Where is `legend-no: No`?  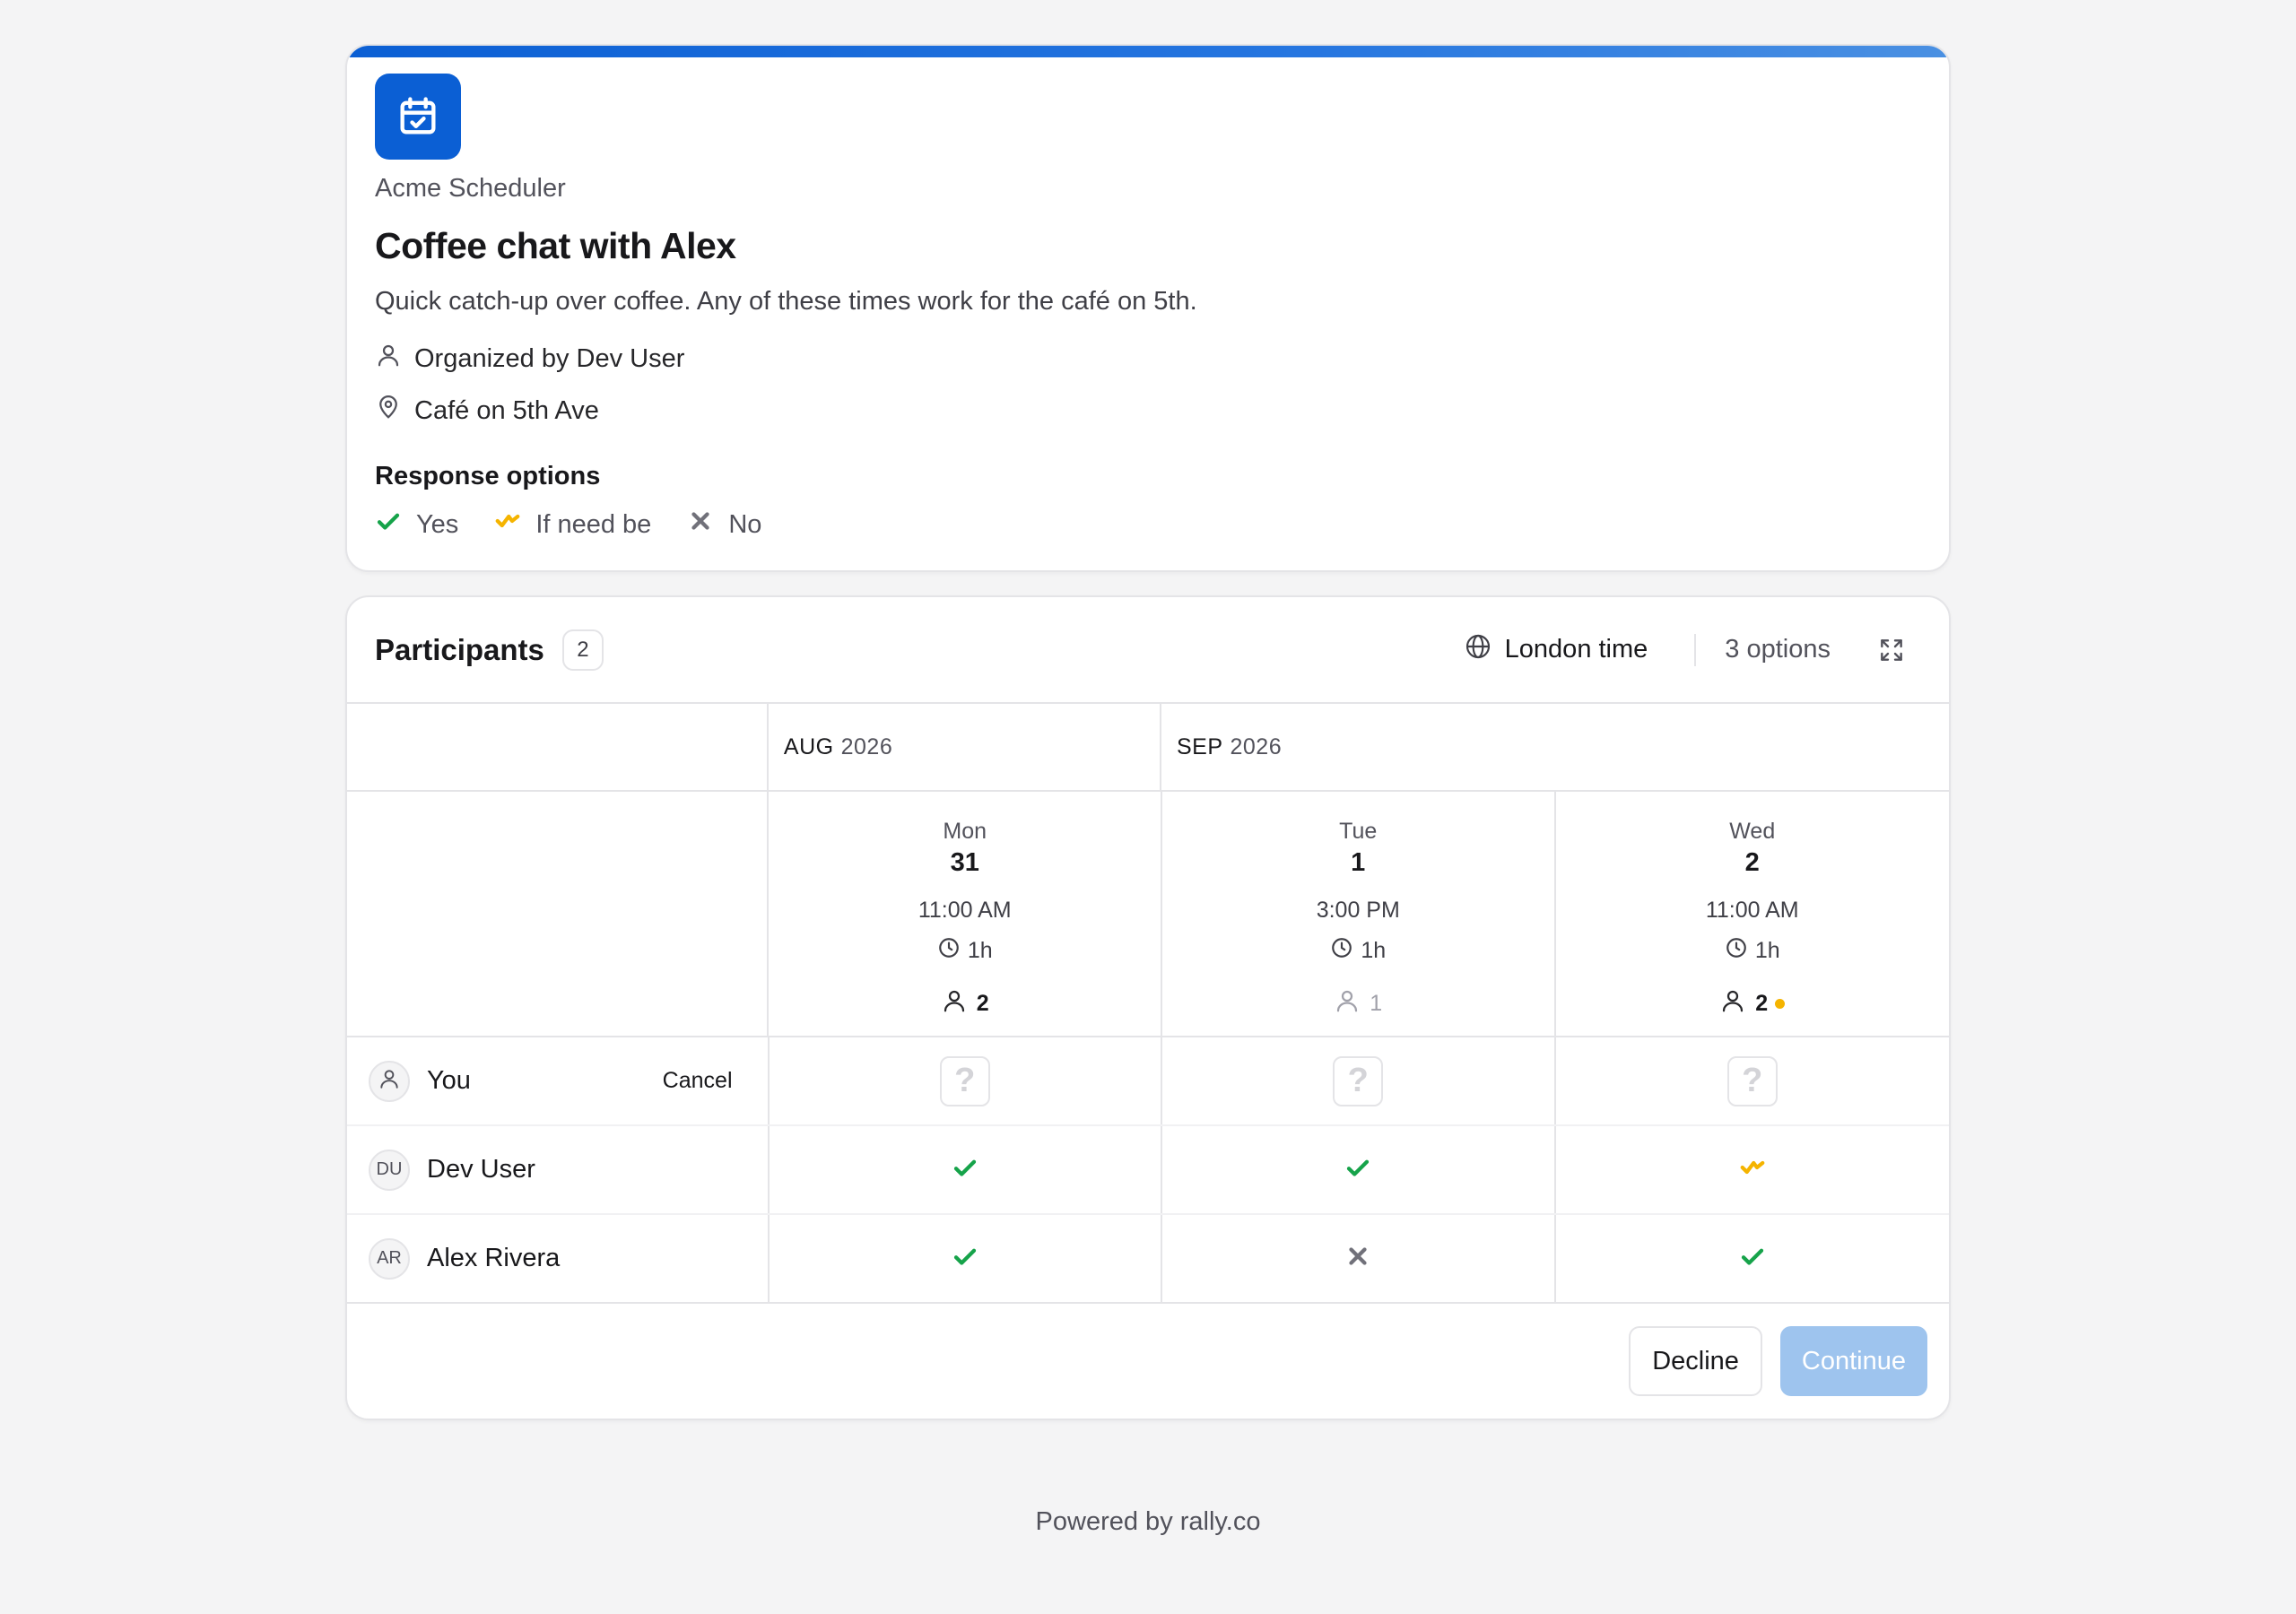
legend-no: No is located at coordinates (724, 525).